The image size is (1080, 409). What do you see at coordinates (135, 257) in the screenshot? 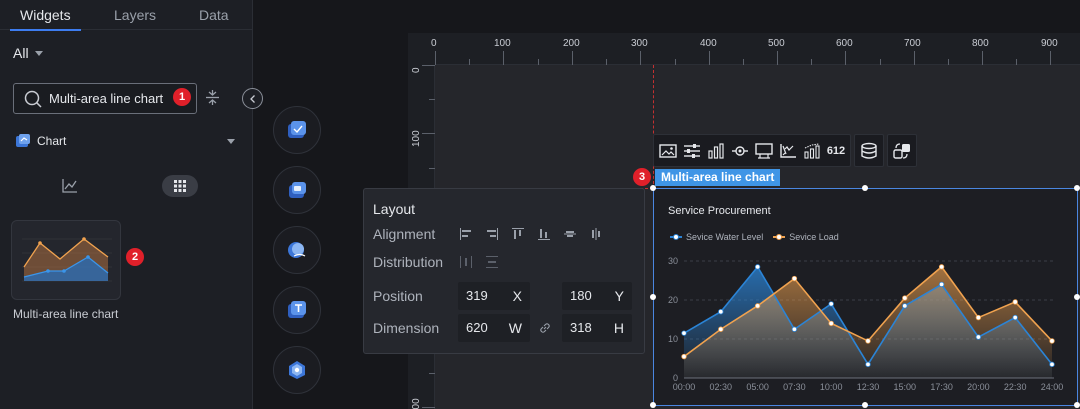
I see `step-badge-2: 2` at bounding box center [135, 257].